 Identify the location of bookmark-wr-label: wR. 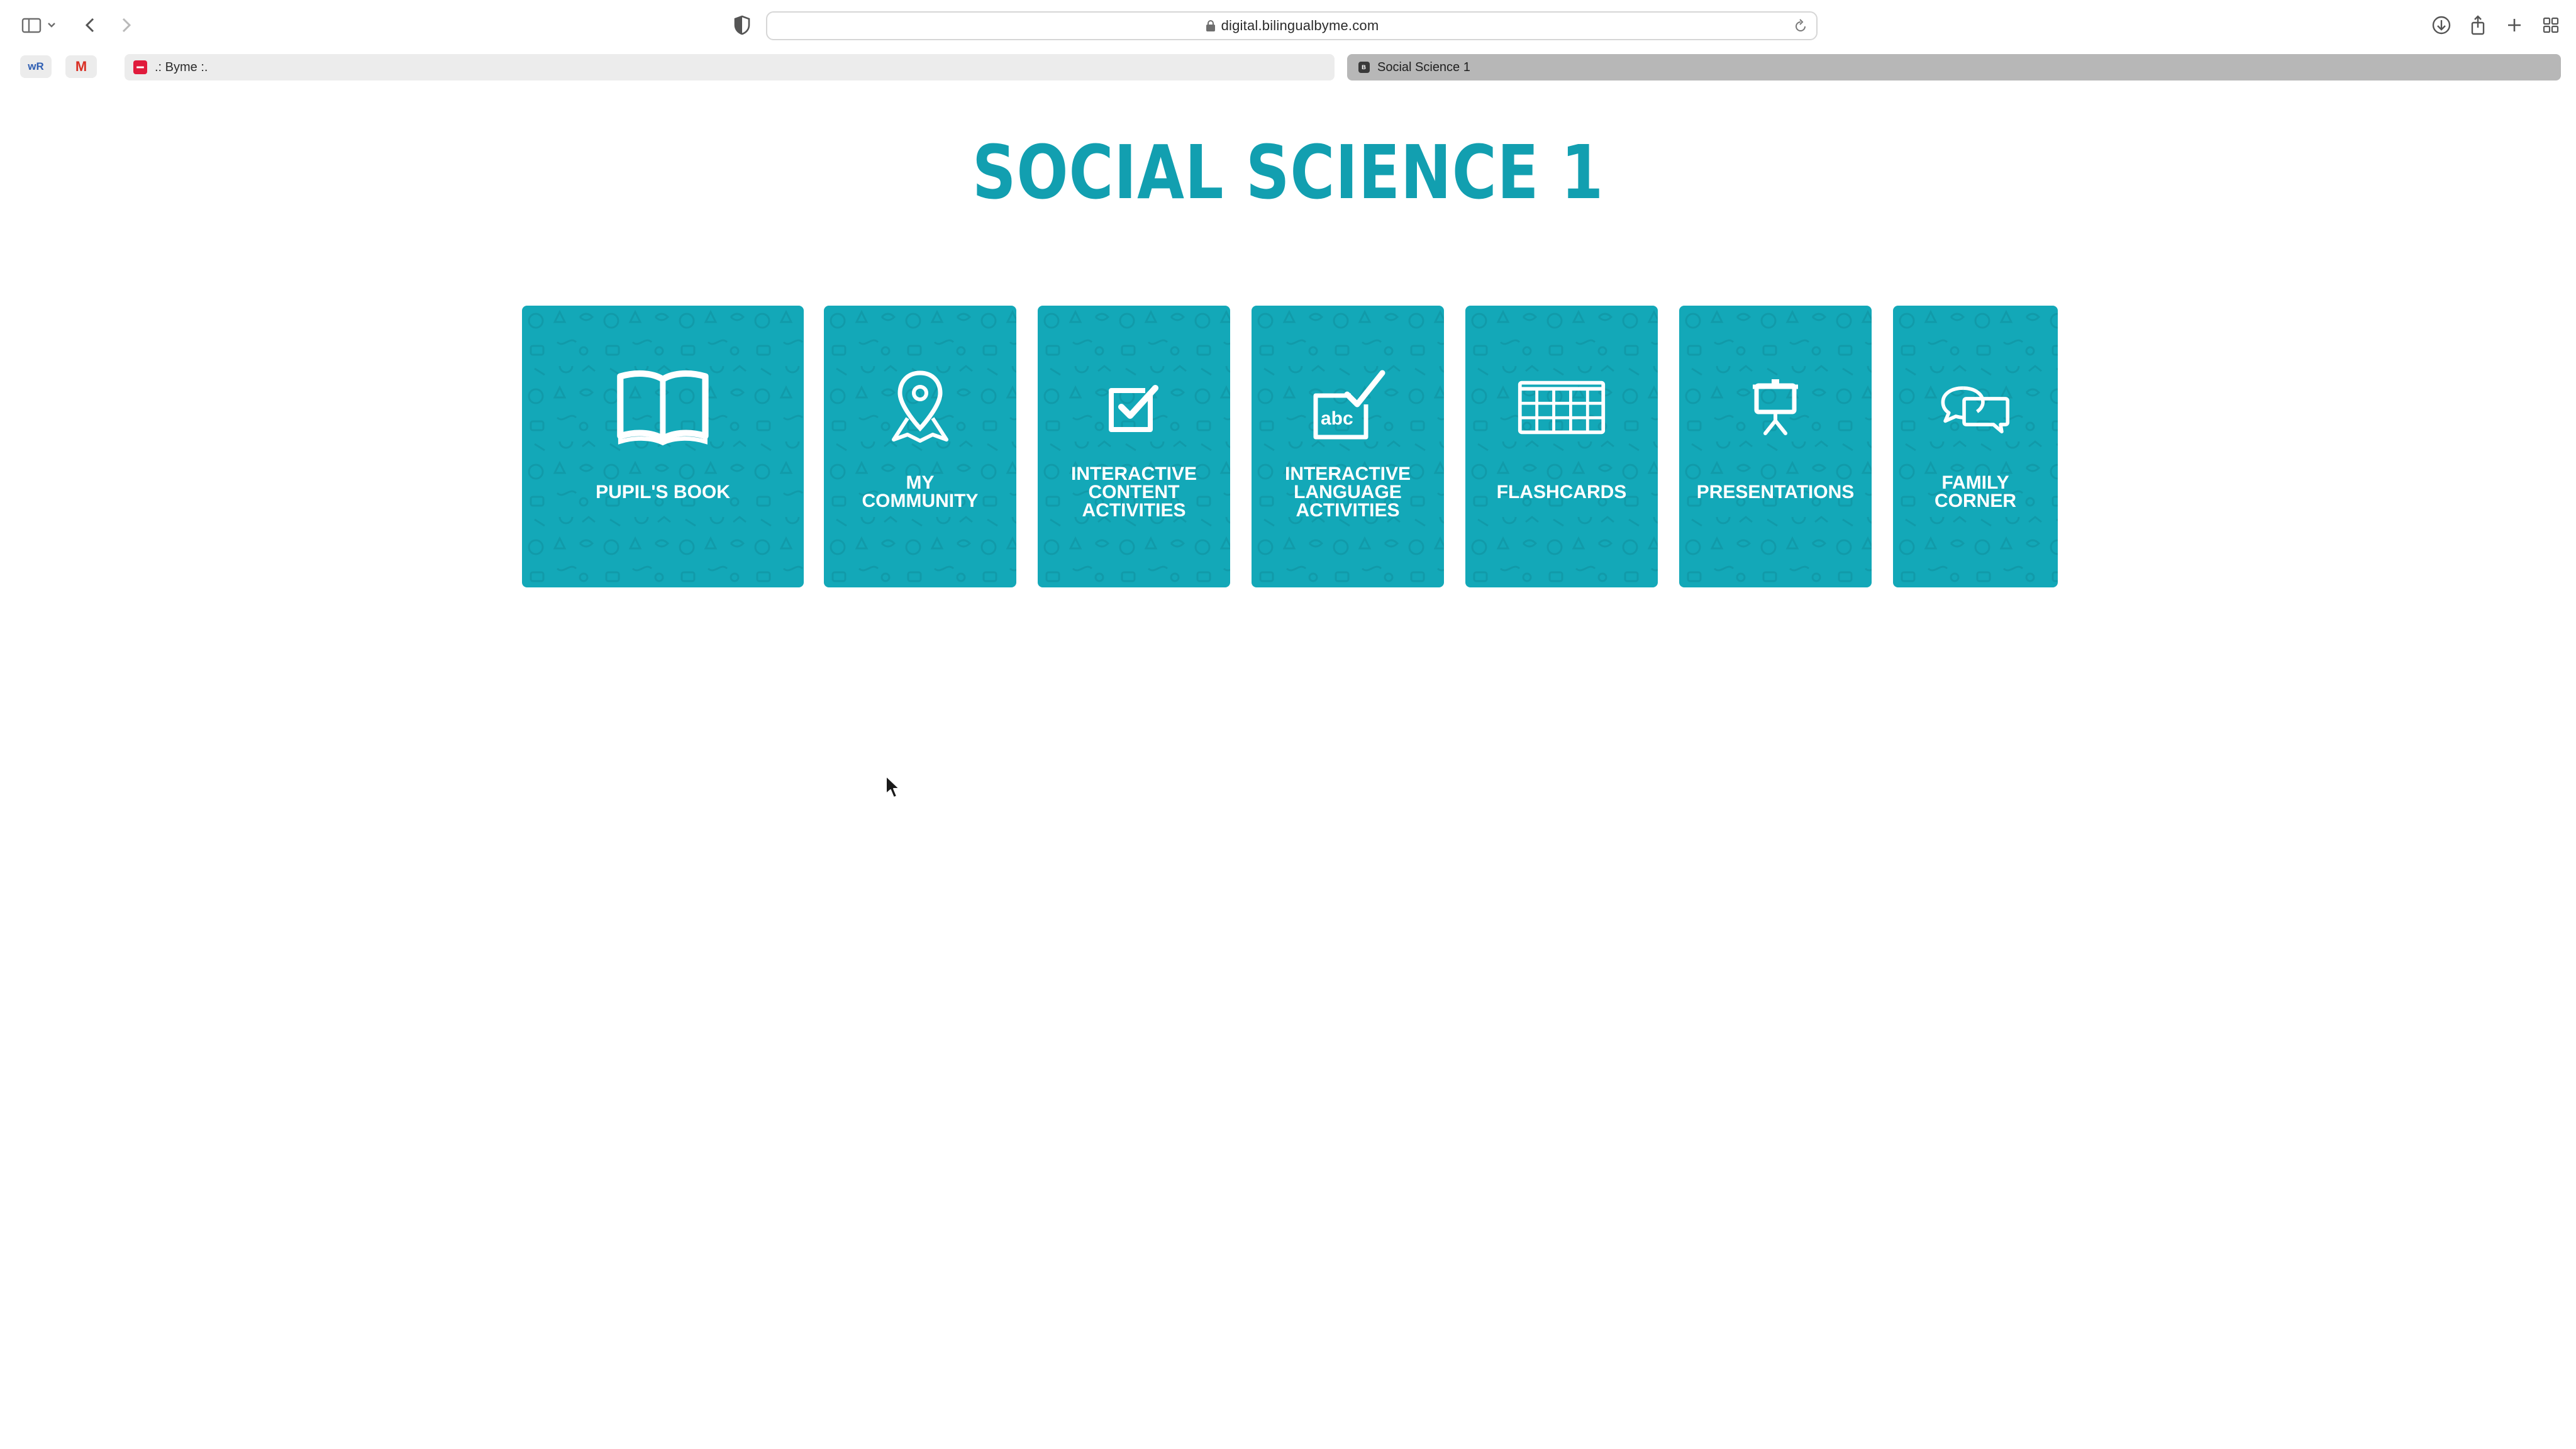
(36, 66).